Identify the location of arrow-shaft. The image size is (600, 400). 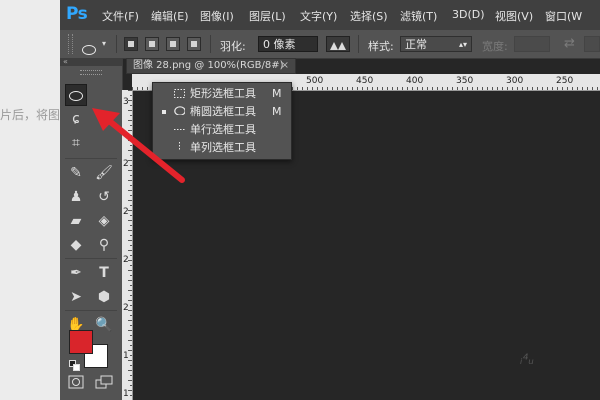
(142, 147).